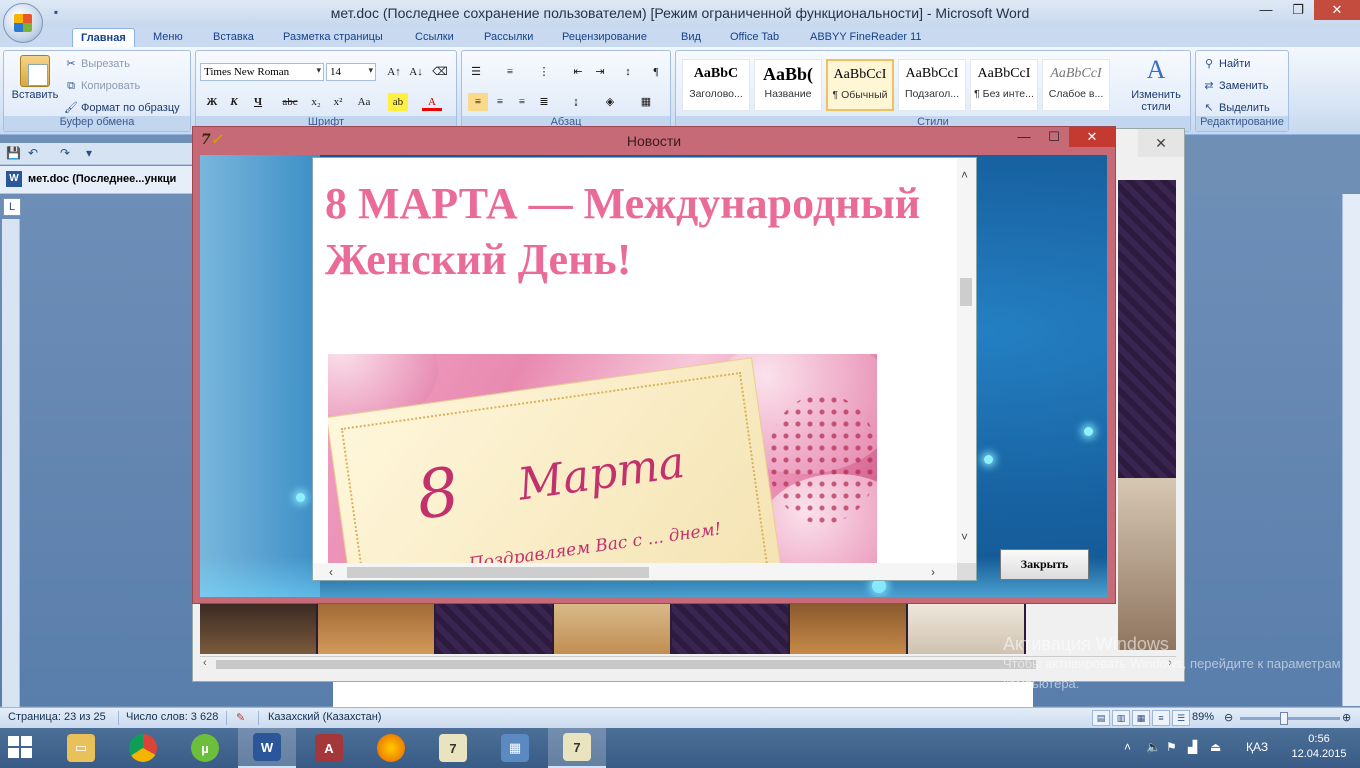  What do you see at coordinates (964, 175) in the screenshot?
I see `scroll-up-icon: ˄` at bounding box center [964, 175].